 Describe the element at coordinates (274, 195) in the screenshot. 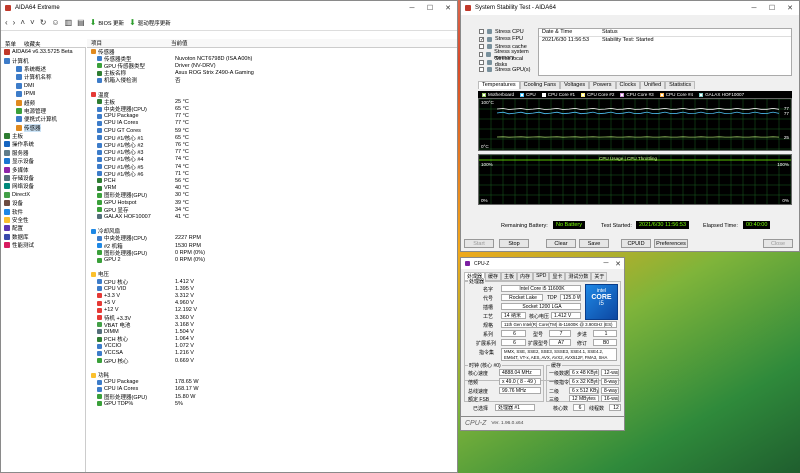

I see `table-row: 图形处理器(GPU) 30 °C` at that location.